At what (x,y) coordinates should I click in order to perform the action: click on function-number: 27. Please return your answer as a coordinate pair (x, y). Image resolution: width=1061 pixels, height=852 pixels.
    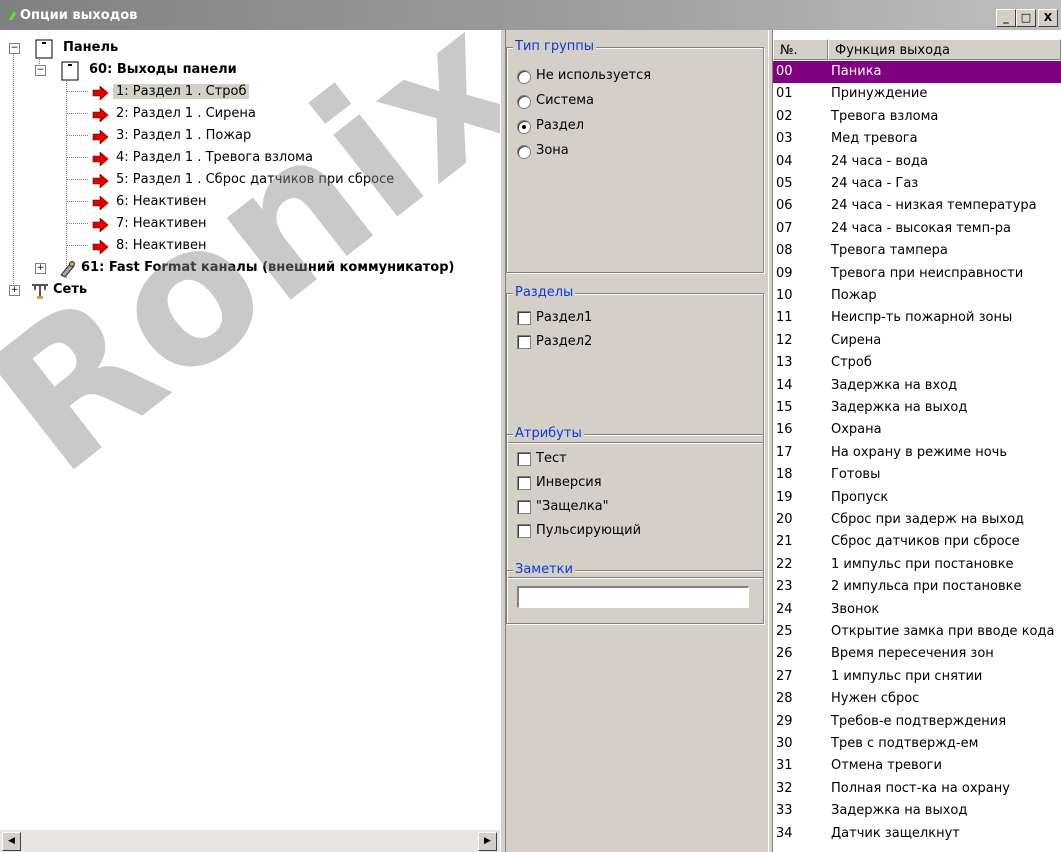
    Looking at the image, I should click on (784, 676).